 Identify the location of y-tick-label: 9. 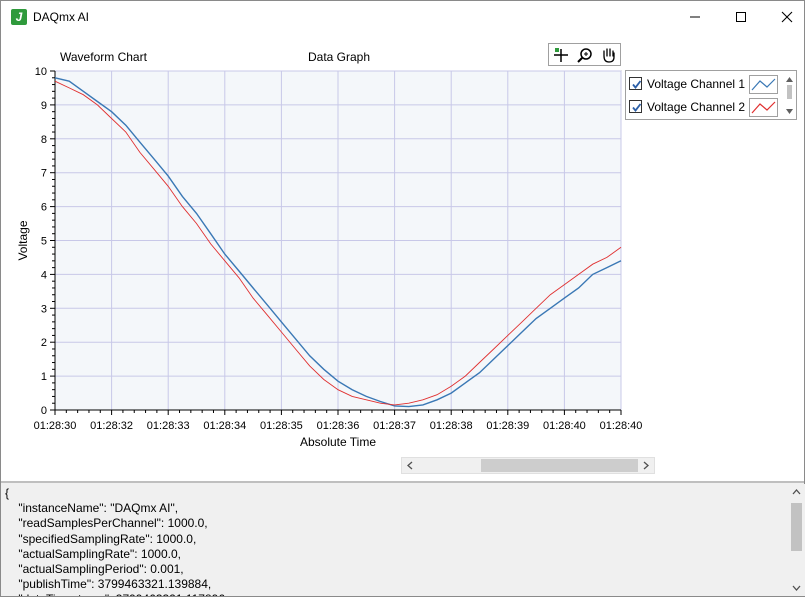
(44, 106).